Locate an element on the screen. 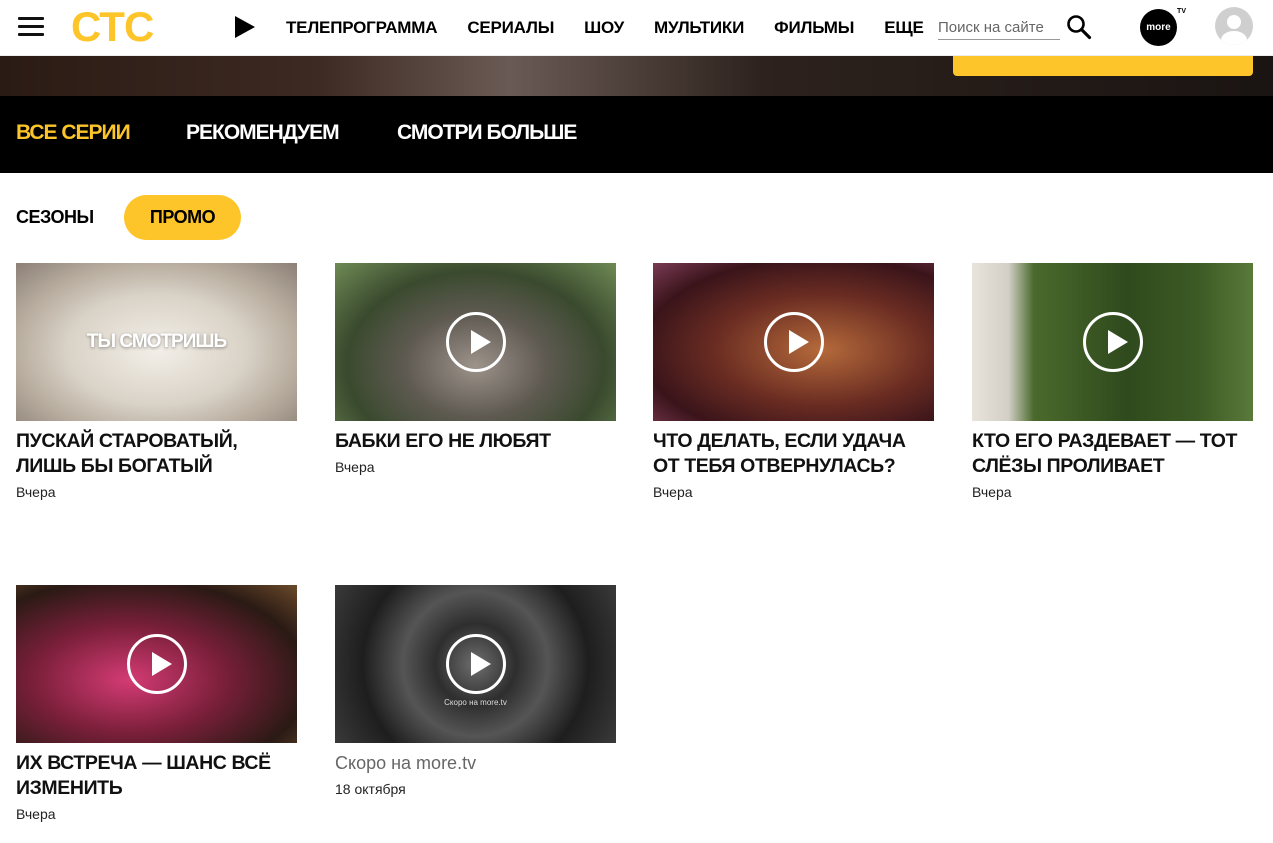  video-title: БАБКИ ЕГО НЕ ЛЮБЯТ is located at coordinates (475, 441).